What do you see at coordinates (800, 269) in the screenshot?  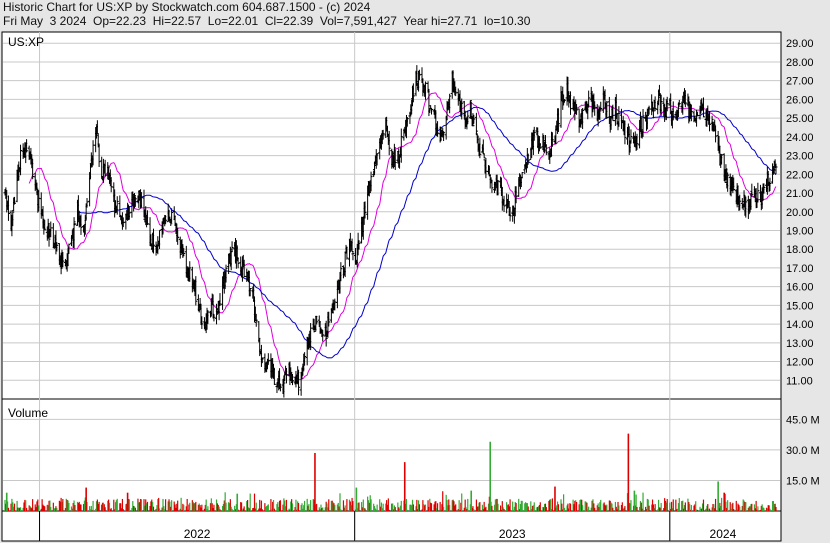 I see `price-tick-label: 17.00` at bounding box center [800, 269].